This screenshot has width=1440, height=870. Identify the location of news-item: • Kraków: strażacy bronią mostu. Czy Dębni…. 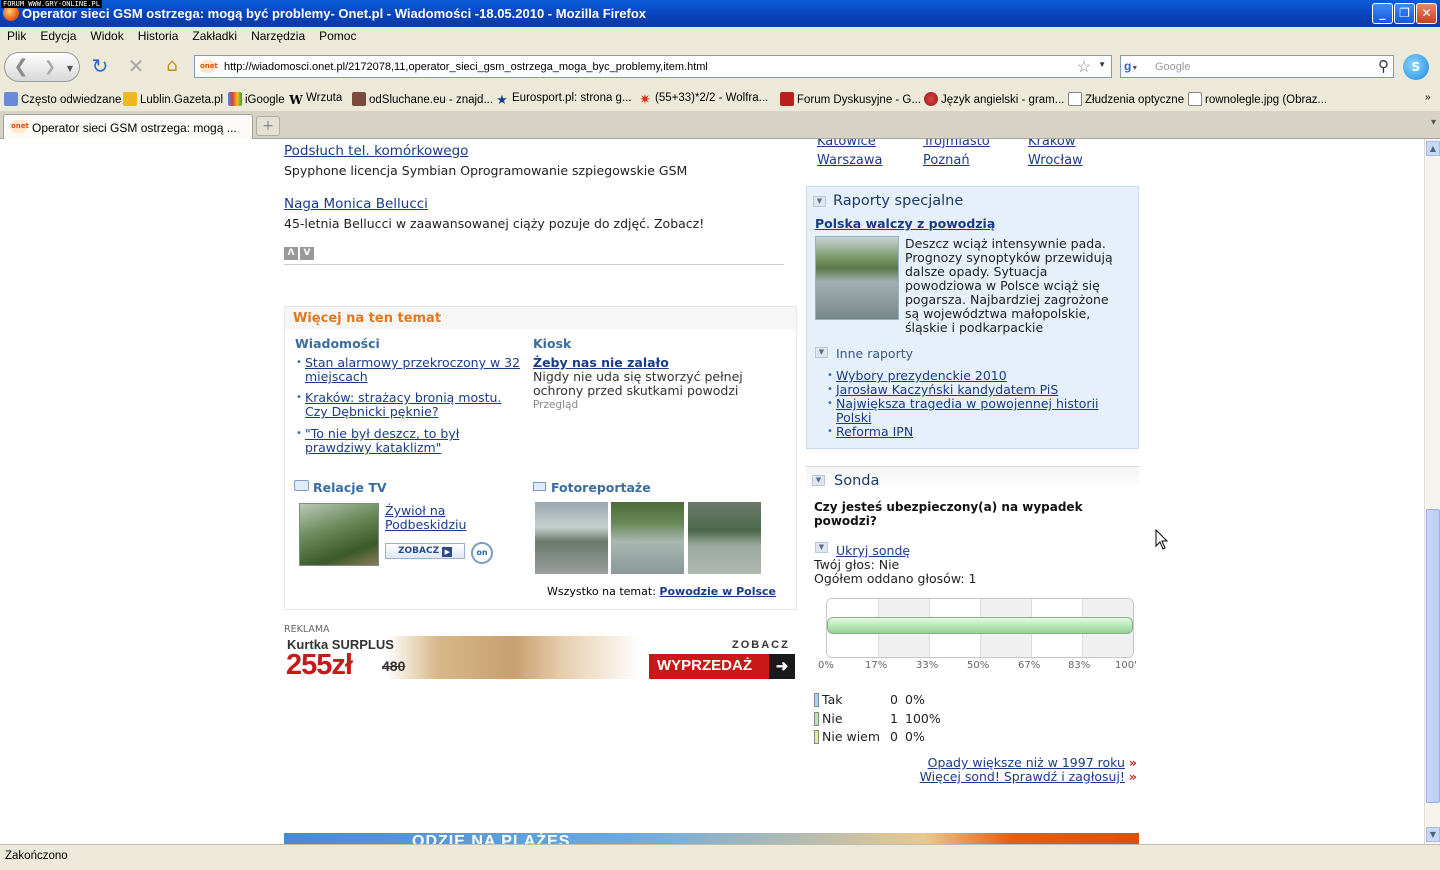
(398, 405).